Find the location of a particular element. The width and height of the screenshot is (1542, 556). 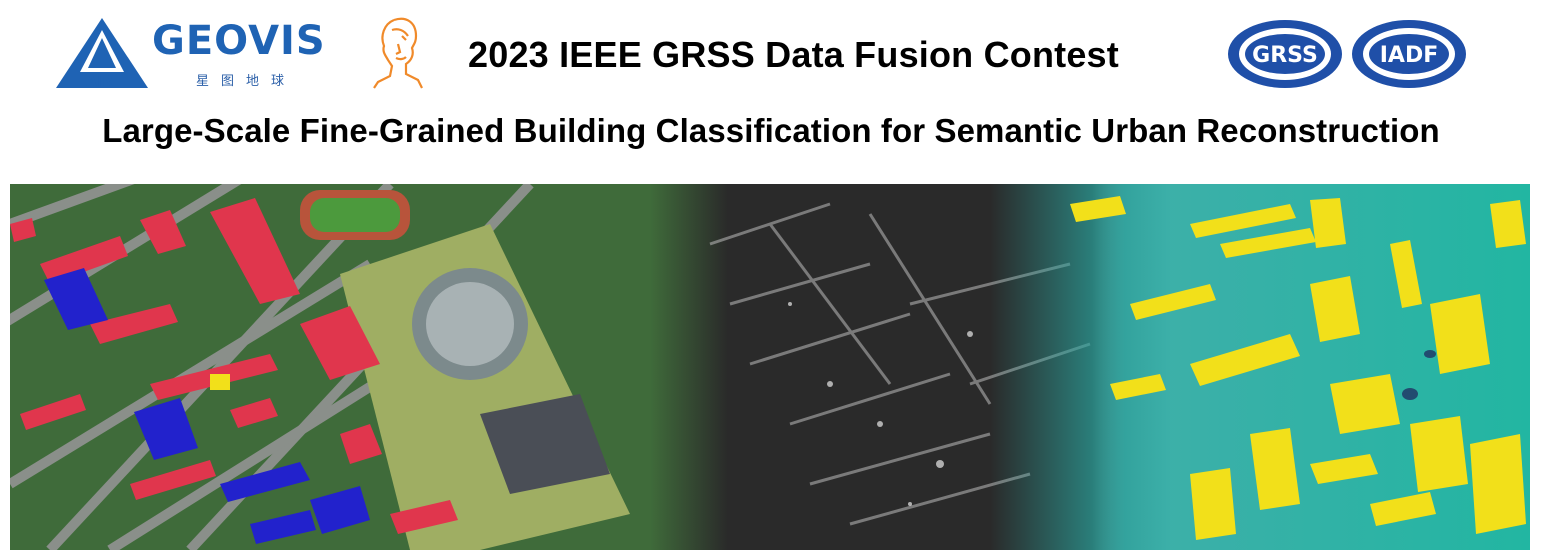

grss-badge-icon: GRSS is located at coordinates (1285, 54).